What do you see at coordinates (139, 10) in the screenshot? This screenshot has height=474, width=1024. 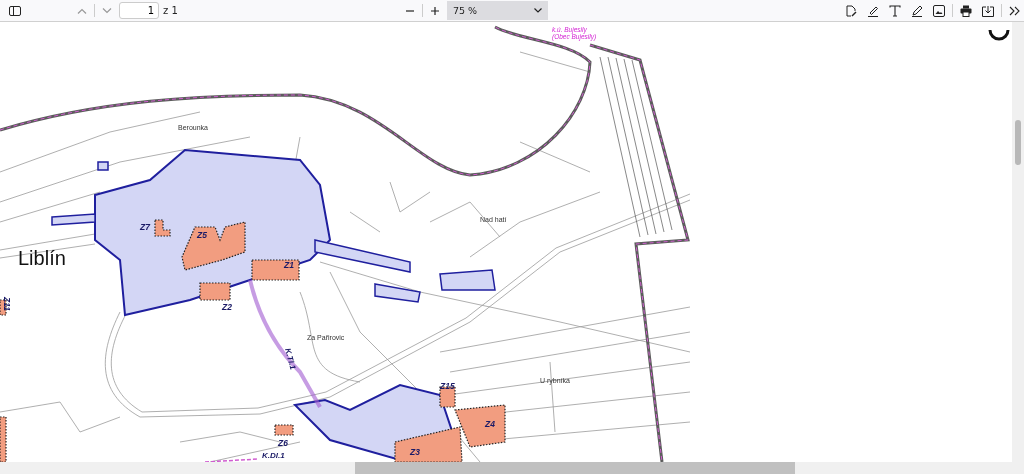 I see `page-number-field: 1` at bounding box center [139, 10].